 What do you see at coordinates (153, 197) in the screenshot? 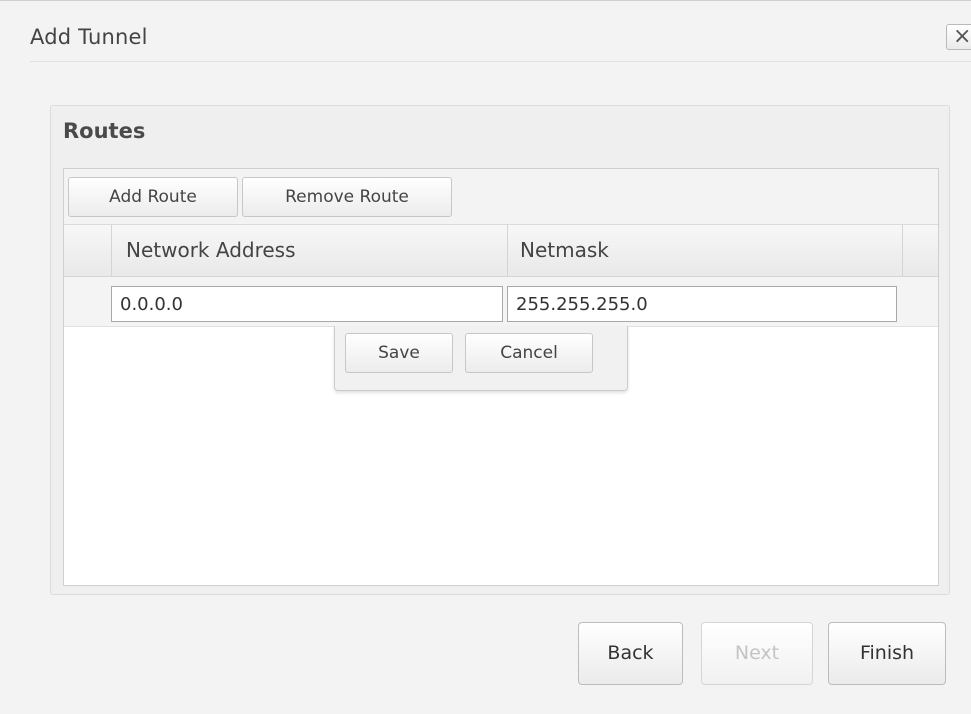
I see `add-route-button: Add Route` at bounding box center [153, 197].